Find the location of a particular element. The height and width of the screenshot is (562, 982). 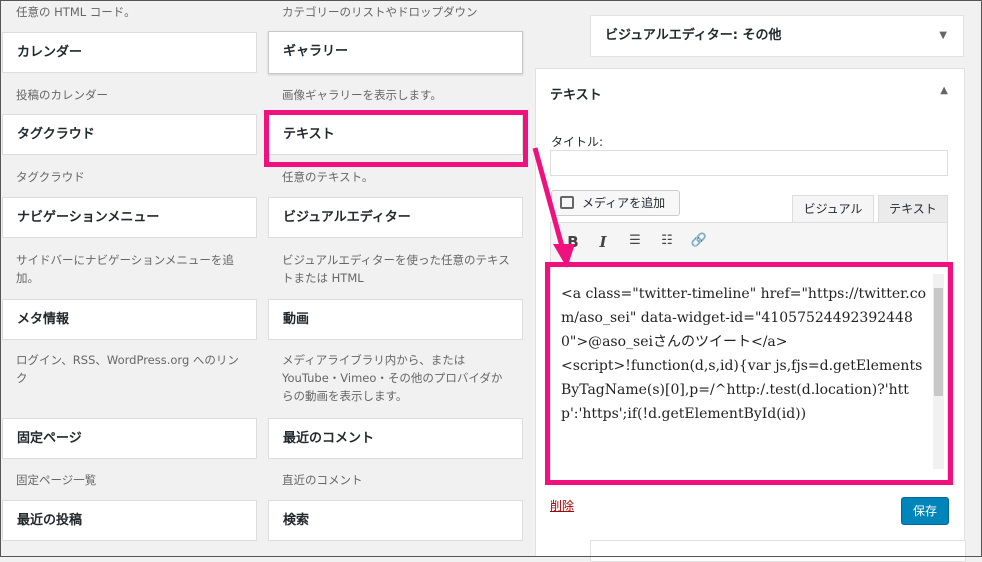

widget-desc: 直近のコメント is located at coordinates (322, 480).